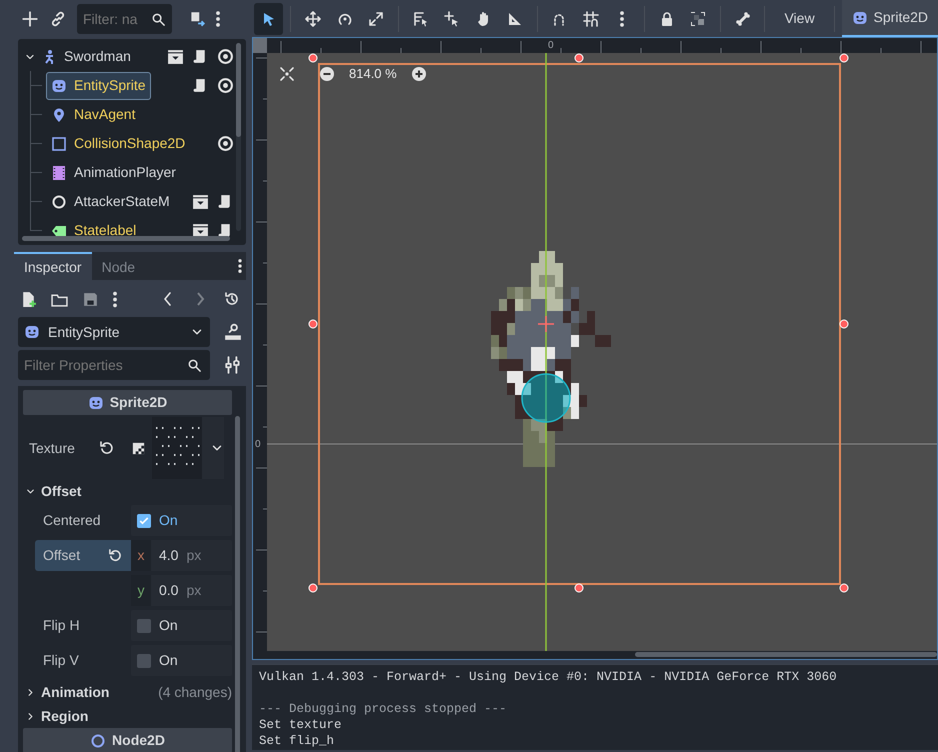 This screenshot has height=752, width=938. What do you see at coordinates (127, 740) in the screenshot?
I see `class-header: Node2D` at bounding box center [127, 740].